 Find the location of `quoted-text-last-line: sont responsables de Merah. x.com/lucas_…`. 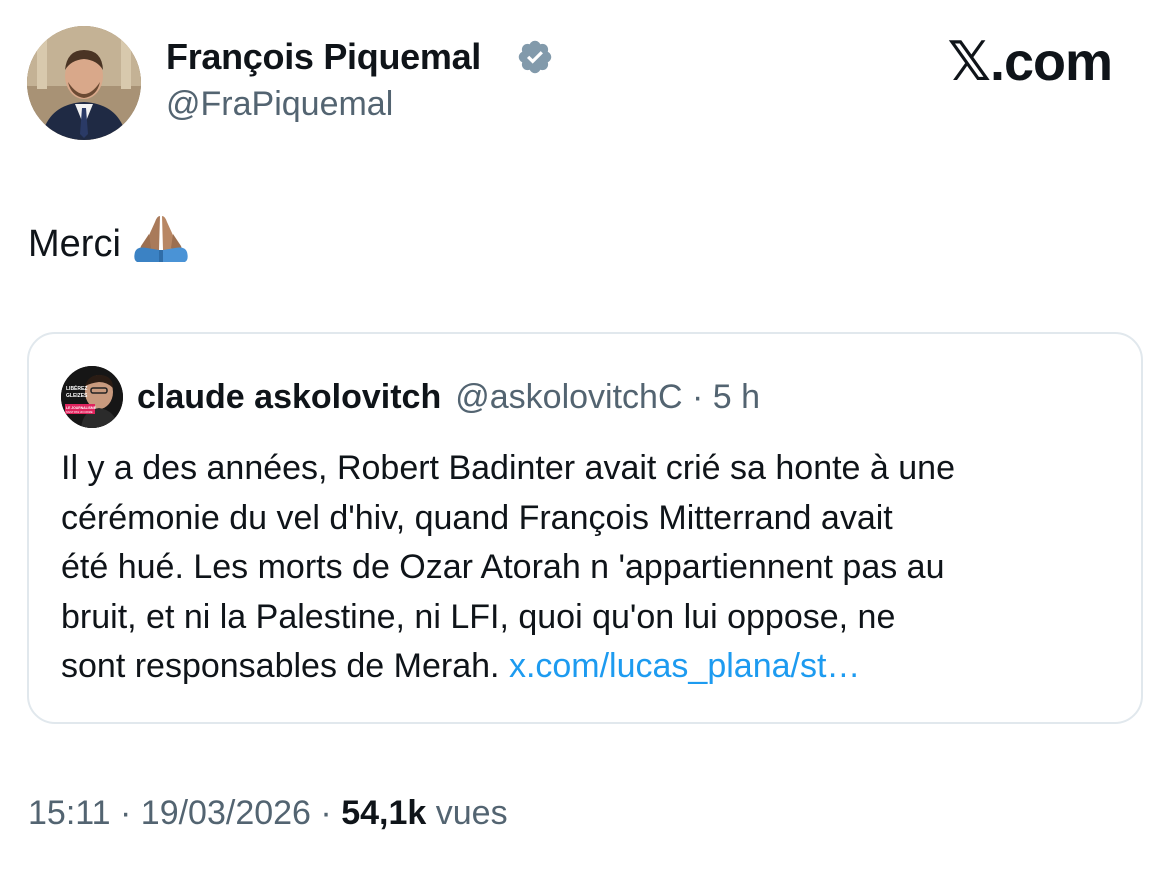

quoted-text-last-line: sont responsables de Merah. x.com/lucas_… is located at coordinates (591, 667).